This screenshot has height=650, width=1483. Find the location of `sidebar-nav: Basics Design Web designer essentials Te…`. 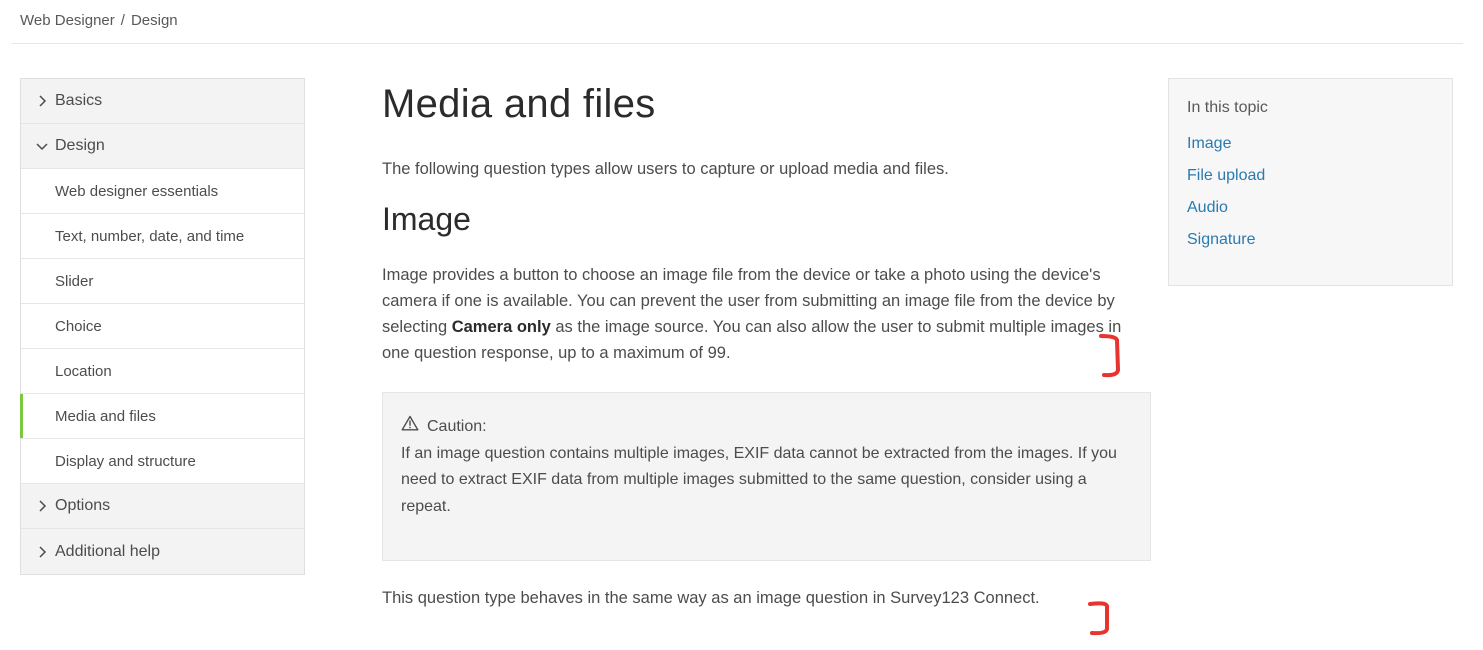

sidebar-nav: Basics Design Web designer essentials Te… is located at coordinates (162, 326).